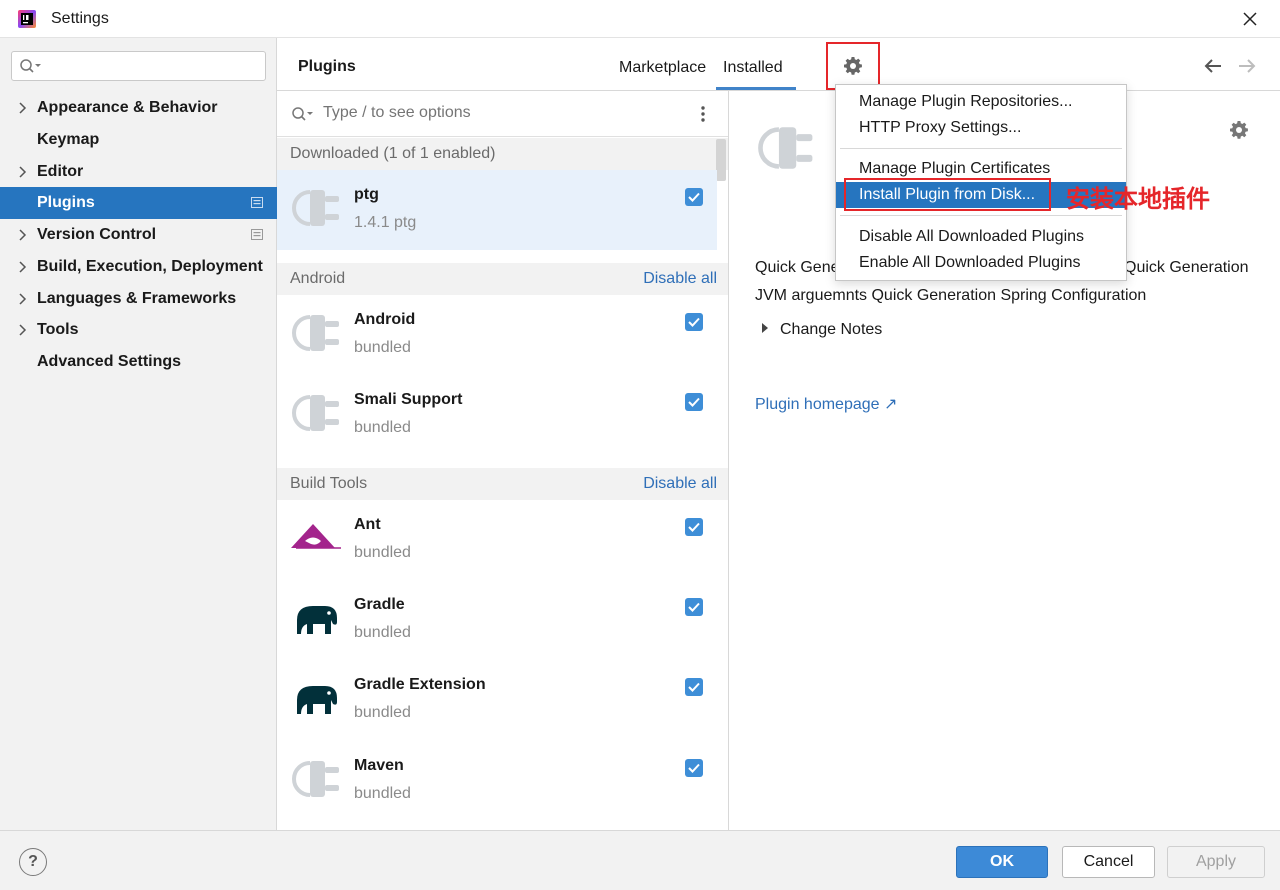 This screenshot has height=890, width=1280. I want to click on sidebar-item-label: Version Control, so click(97, 234).